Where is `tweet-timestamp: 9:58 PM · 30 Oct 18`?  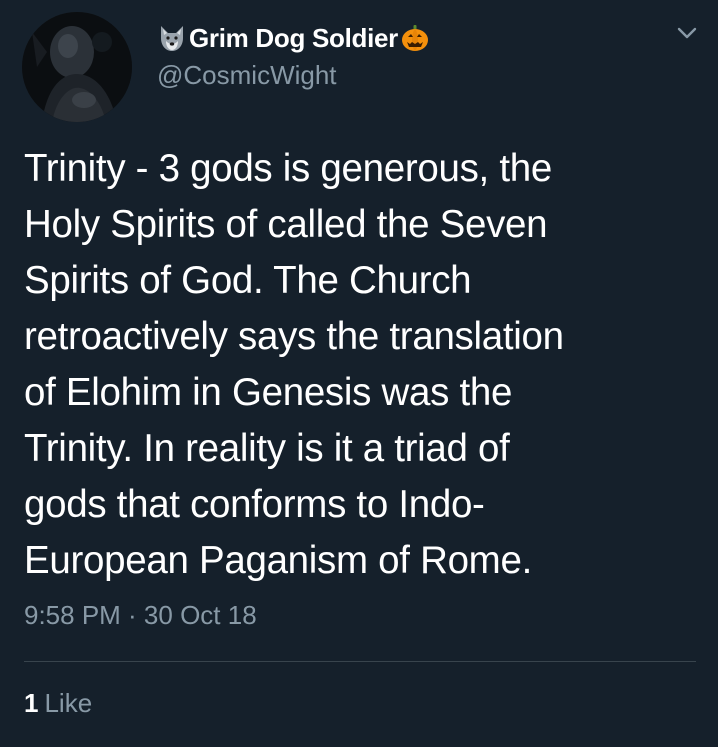
tweet-timestamp: 9:58 PM · 30 Oct 18 is located at coordinates (140, 615).